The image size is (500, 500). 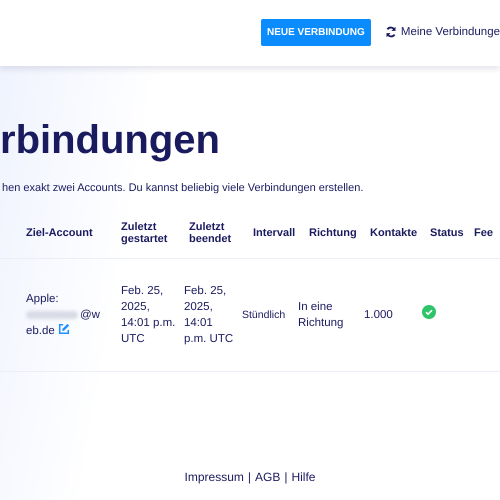 What do you see at coordinates (303, 477) in the screenshot?
I see `footer-link: Hilfe` at bounding box center [303, 477].